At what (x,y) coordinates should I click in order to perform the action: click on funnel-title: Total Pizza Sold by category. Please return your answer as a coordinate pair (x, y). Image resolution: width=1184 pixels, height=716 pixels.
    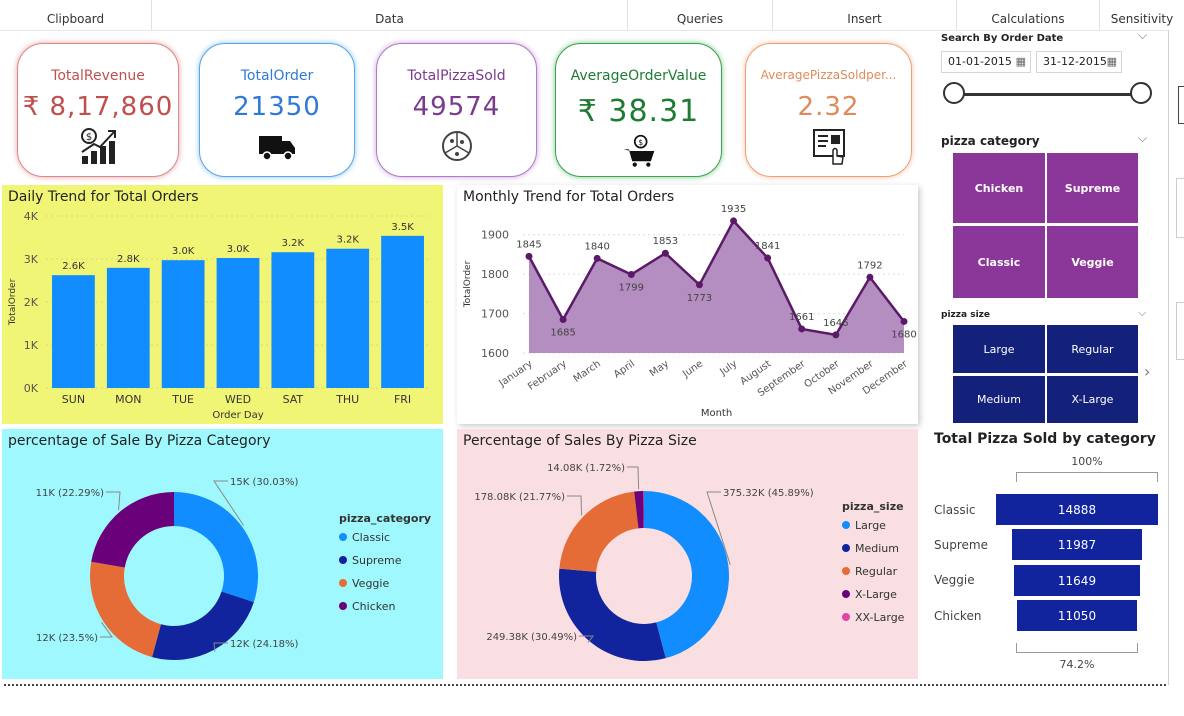
    Looking at the image, I should click on (1045, 439).